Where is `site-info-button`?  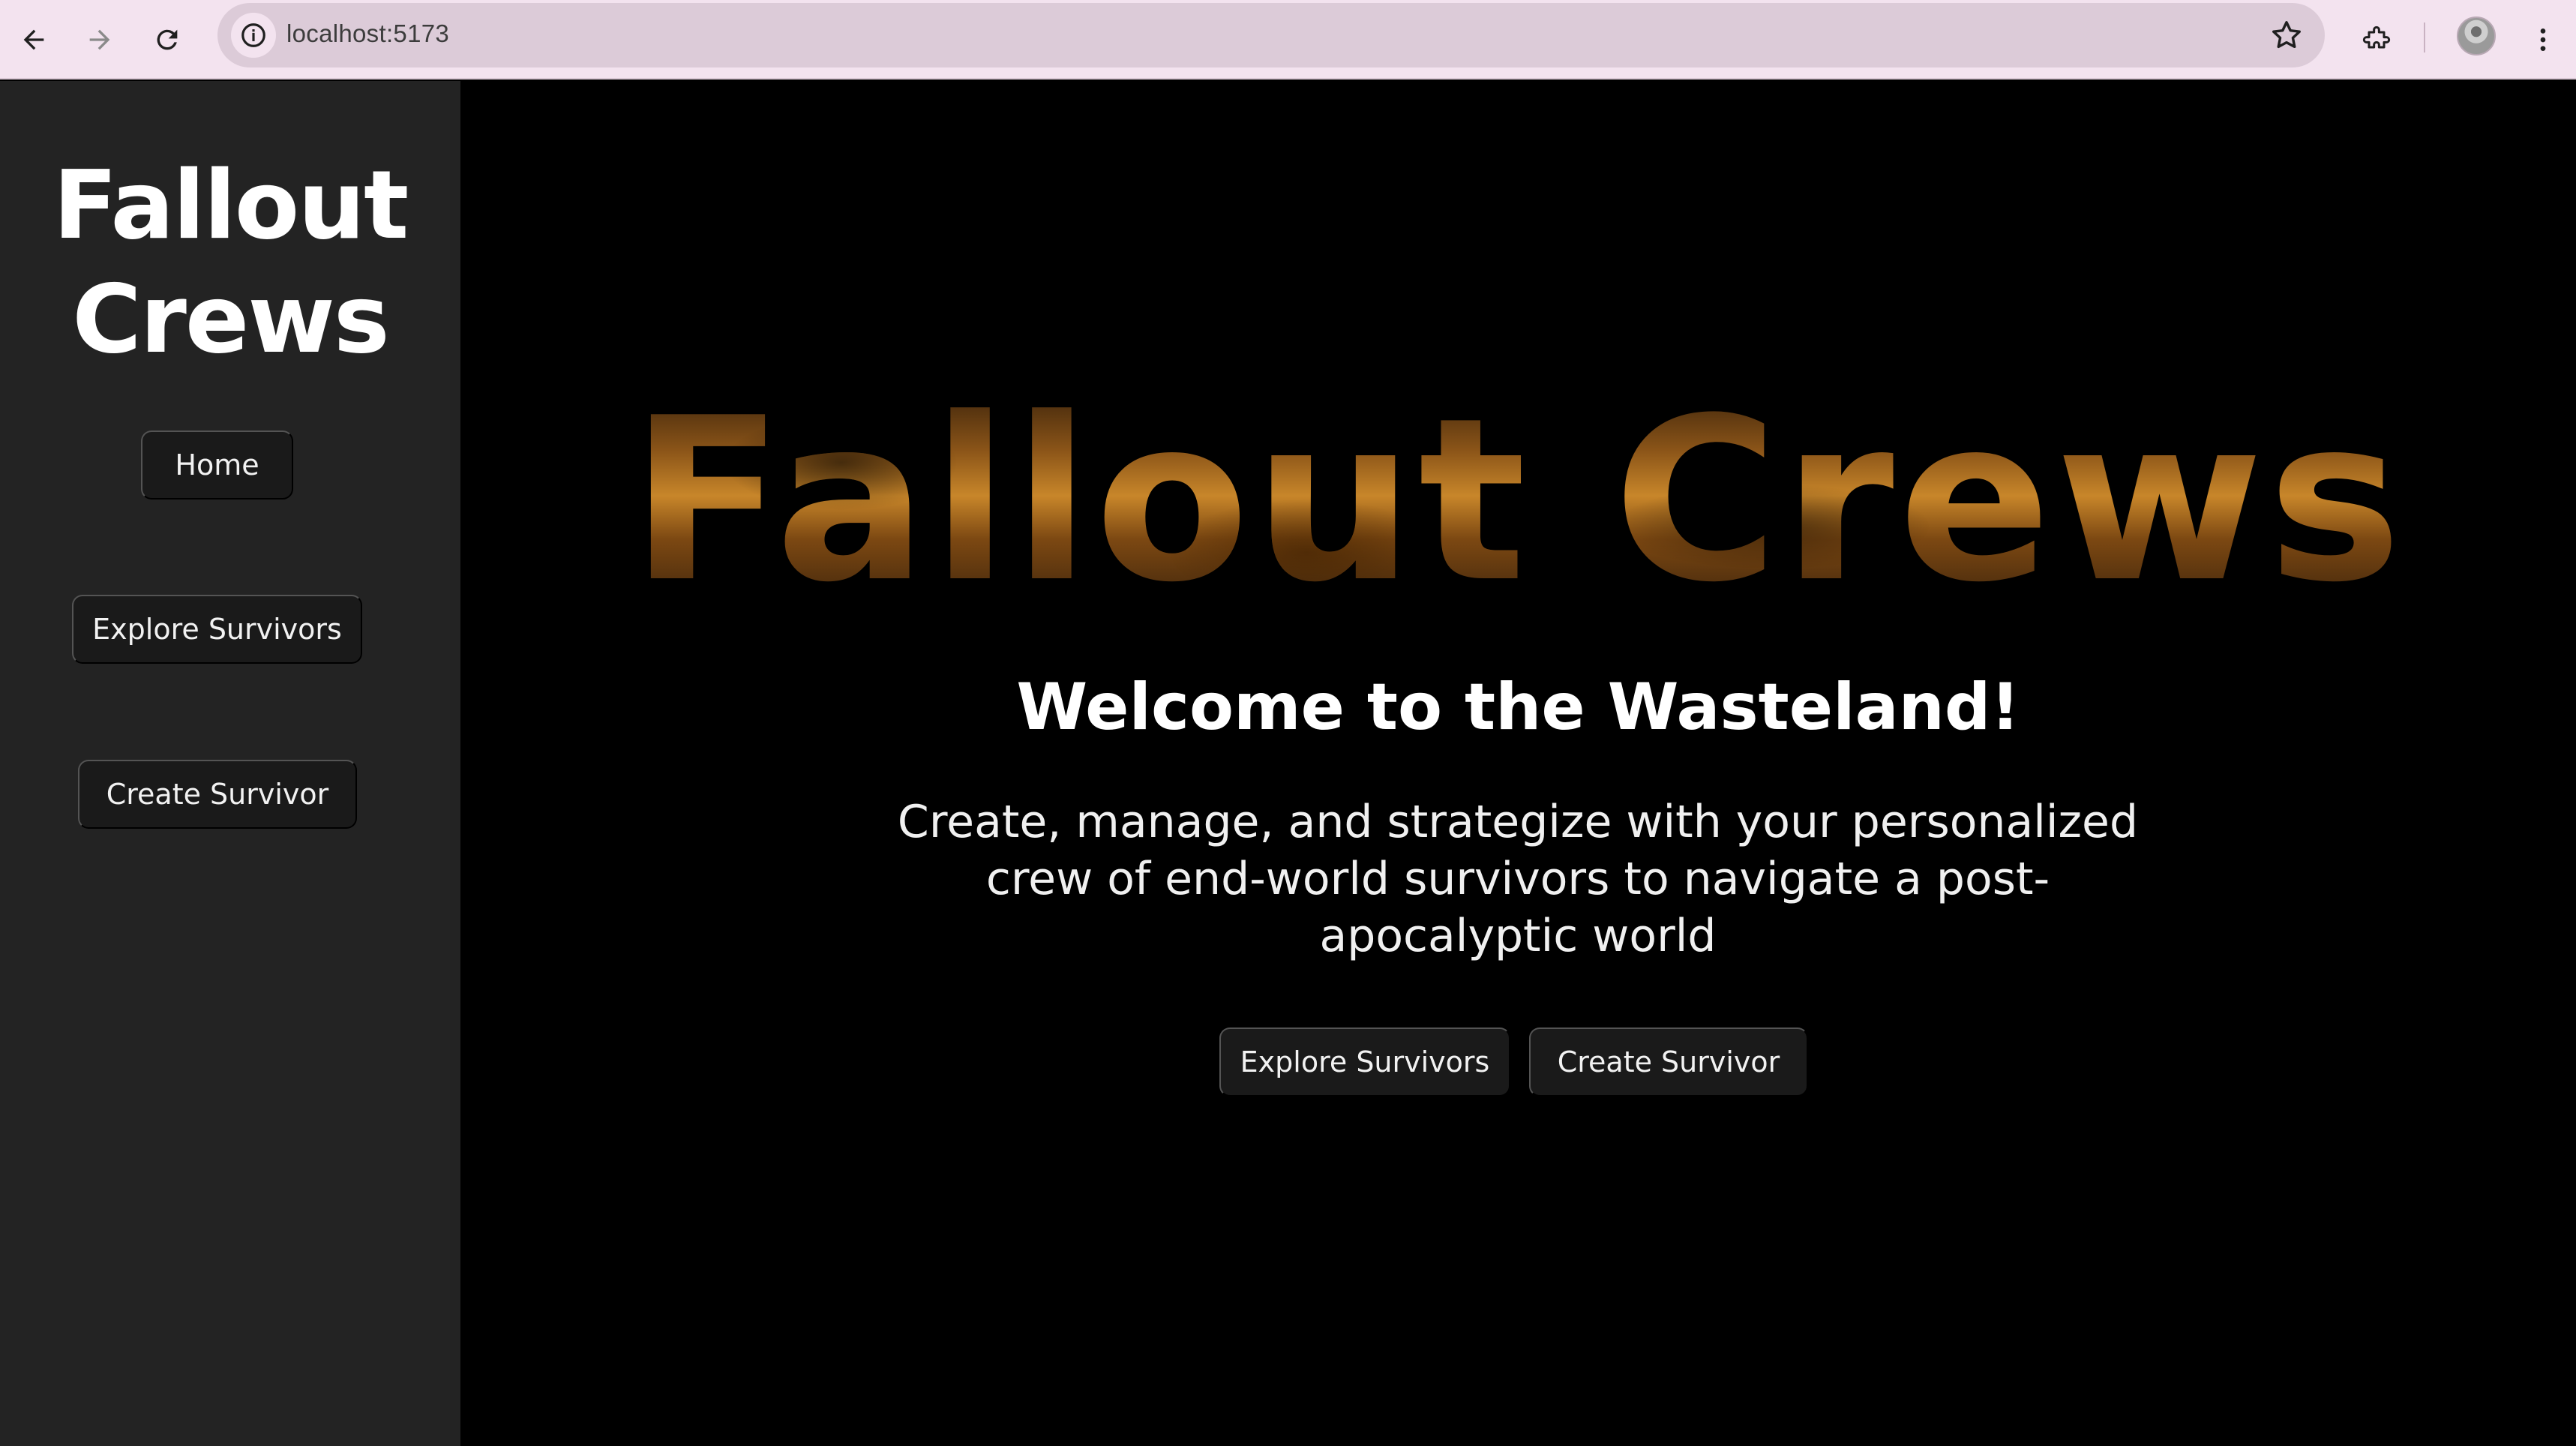
site-info-button is located at coordinates (254, 35).